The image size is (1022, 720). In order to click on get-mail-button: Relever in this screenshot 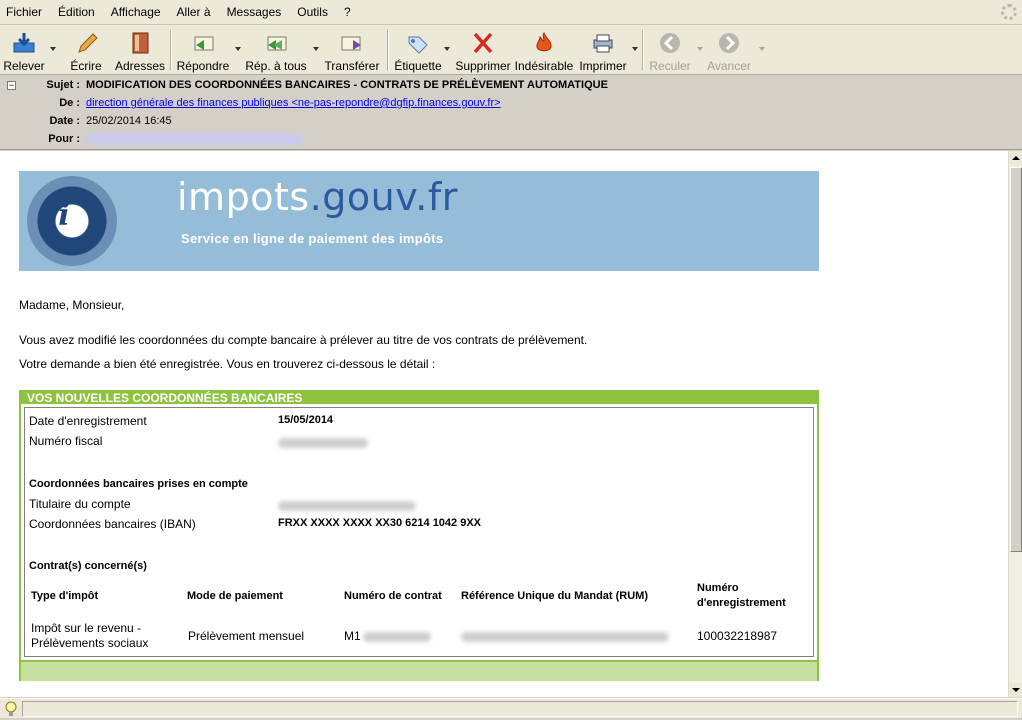, I will do `click(24, 50)`.